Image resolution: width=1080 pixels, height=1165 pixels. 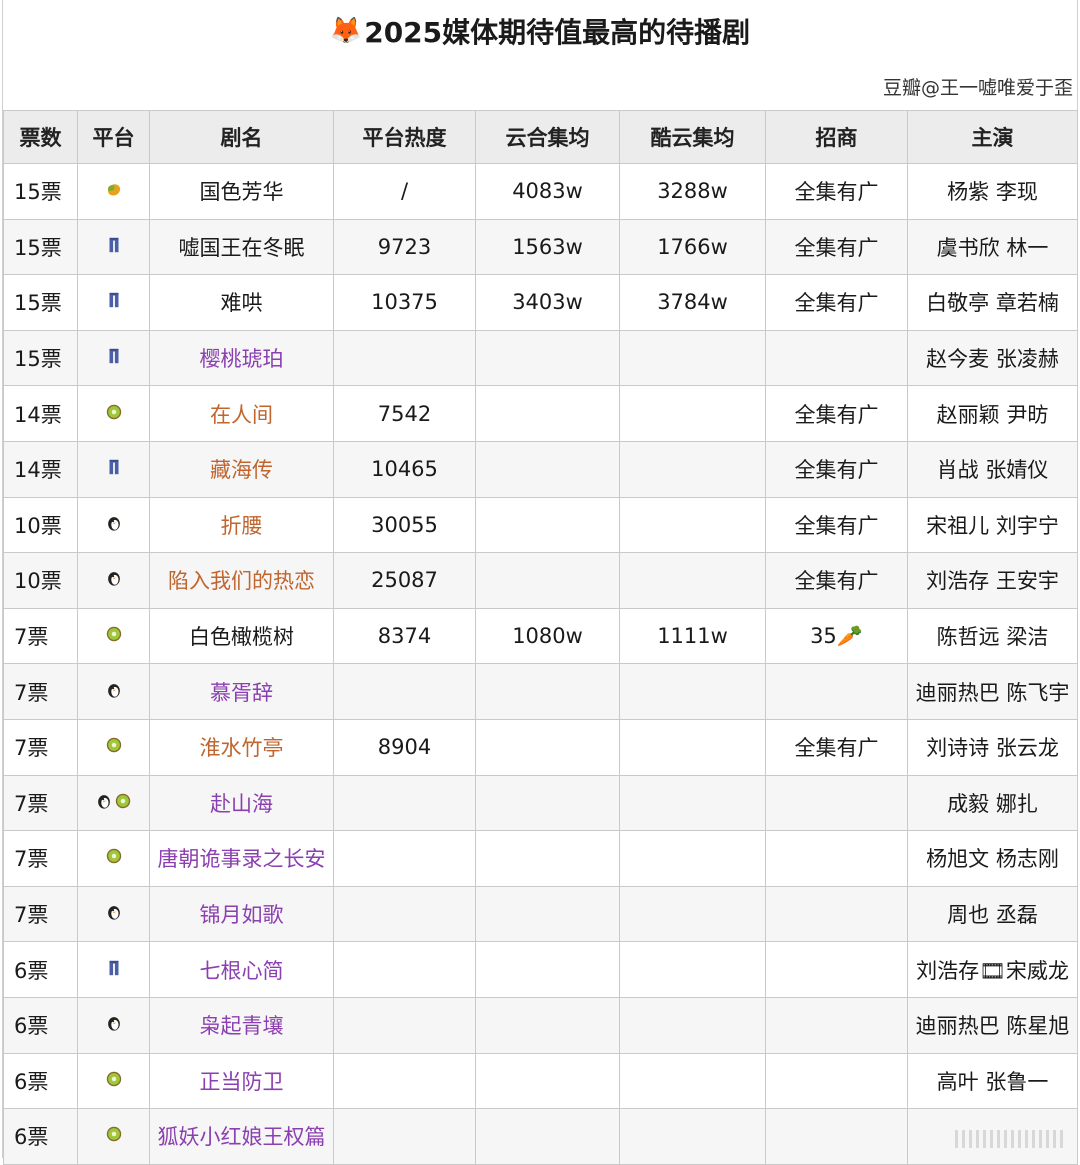 I want to click on cast-cell: 高叶 张鲁一, so click(x=992, y=1081).